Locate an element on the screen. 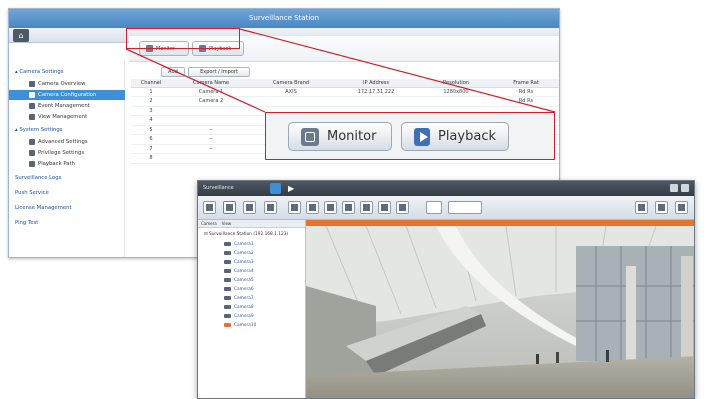  sidebar-item-advanced-settings: Advanced Settings is located at coordinates (67, 142).